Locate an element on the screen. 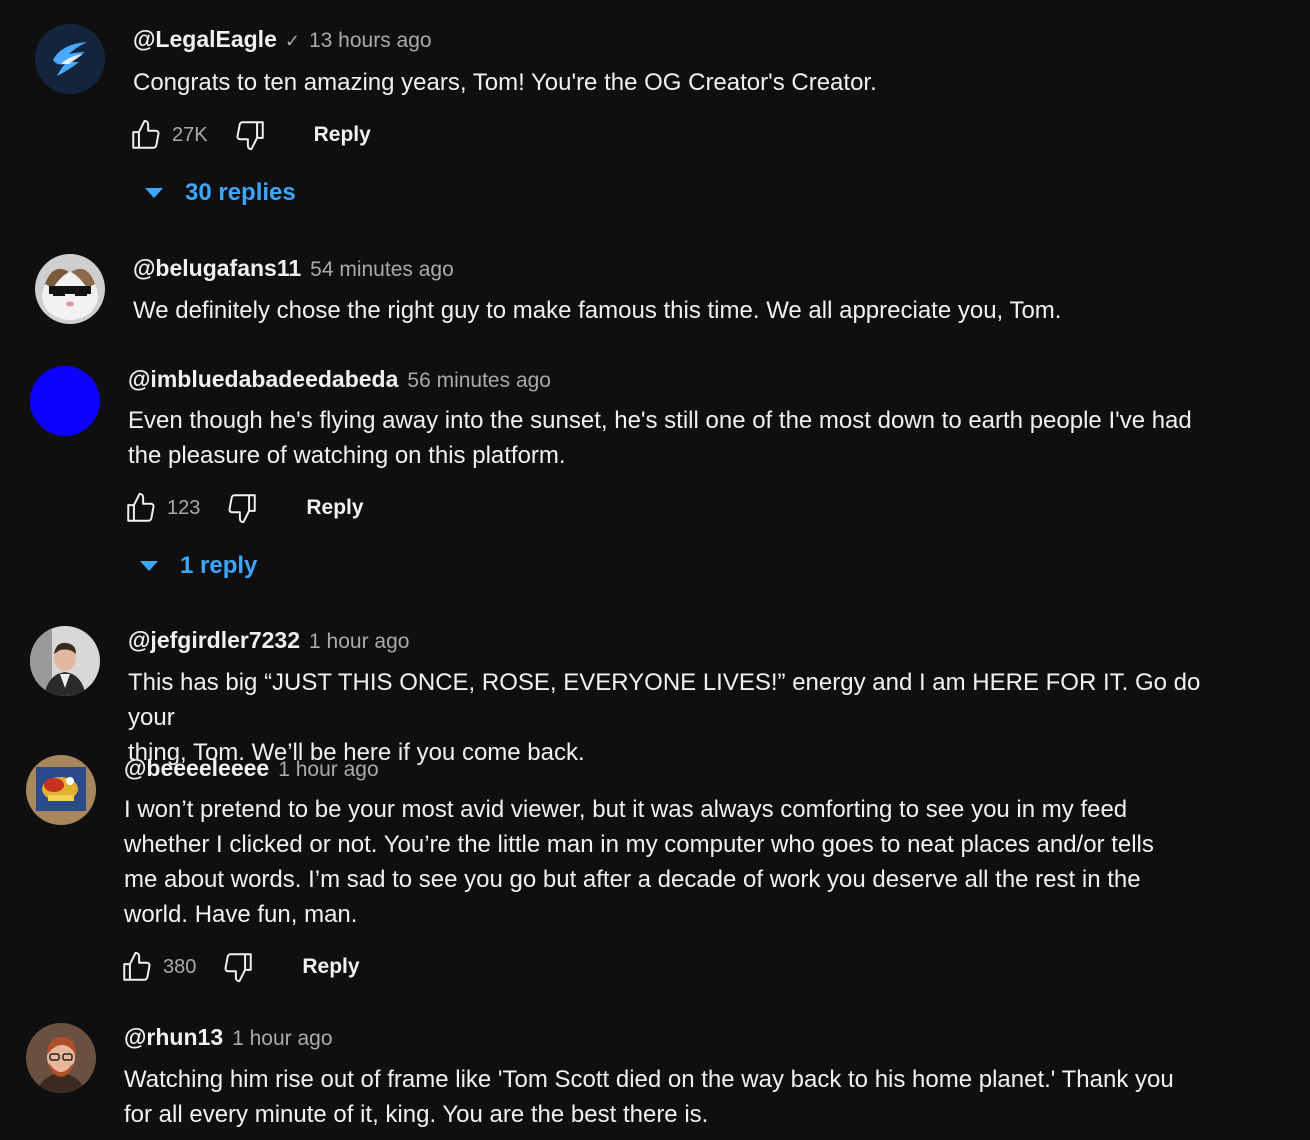  comment-header: @imbluedabadeedabeda 56 minutes ago is located at coordinates (339, 379).